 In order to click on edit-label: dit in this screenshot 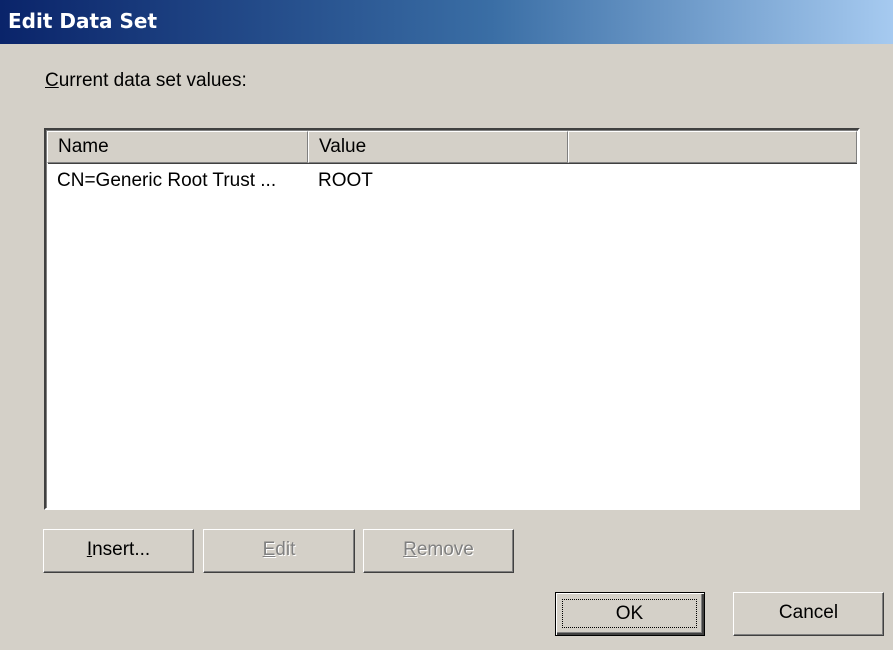, I will do `click(285, 549)`.